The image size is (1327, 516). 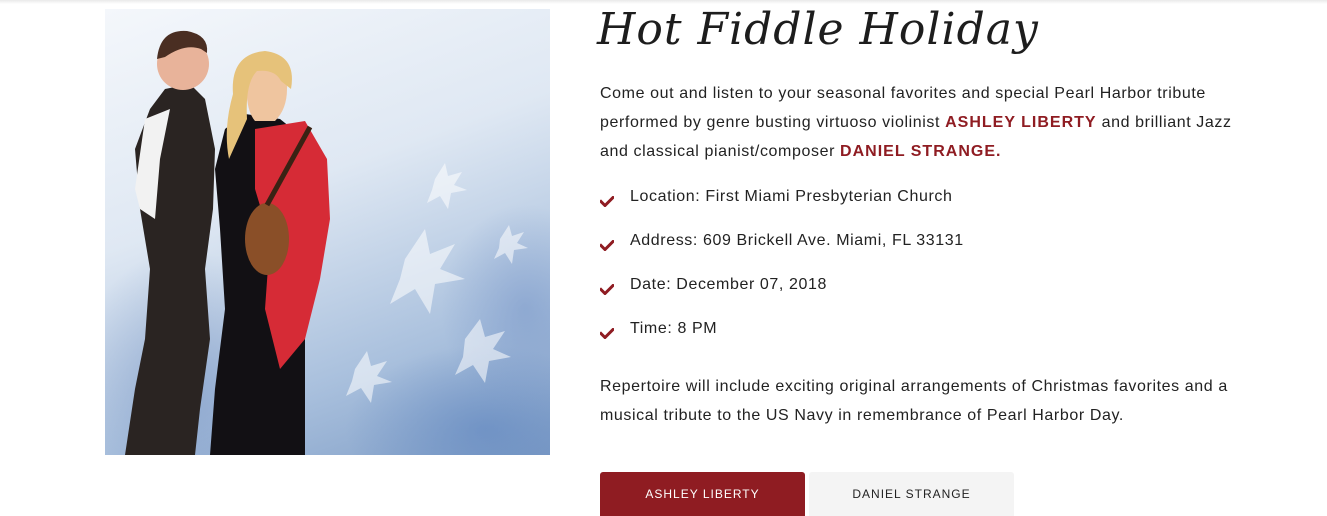 I want to click on detail-time: Time: 8 PM, so click(x=781, y=339).